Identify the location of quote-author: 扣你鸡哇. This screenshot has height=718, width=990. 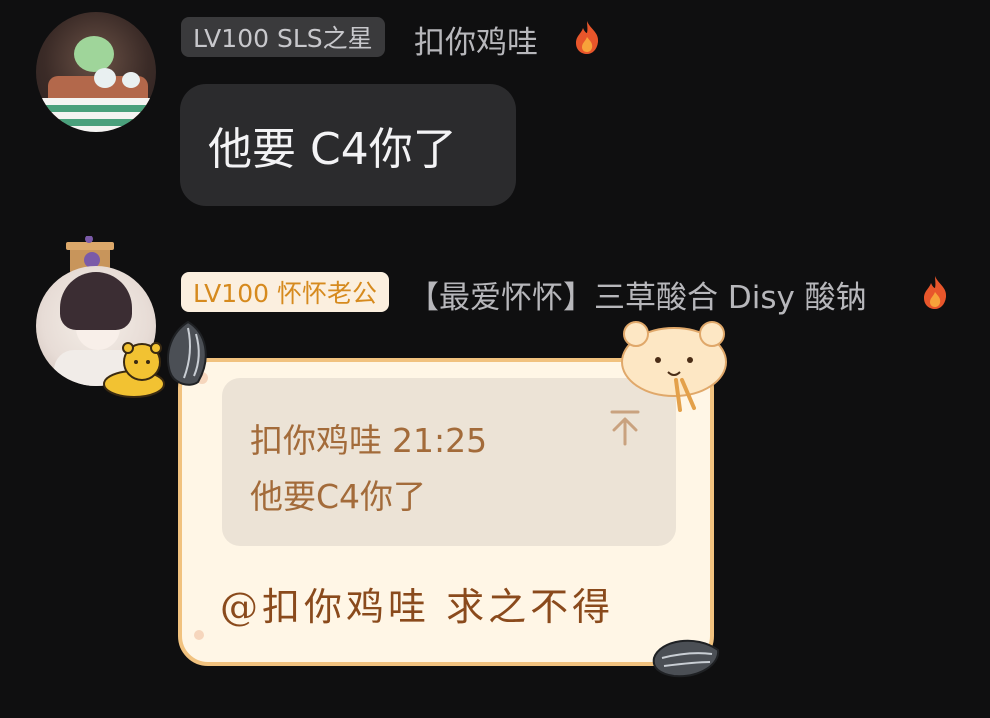
(316, 440).